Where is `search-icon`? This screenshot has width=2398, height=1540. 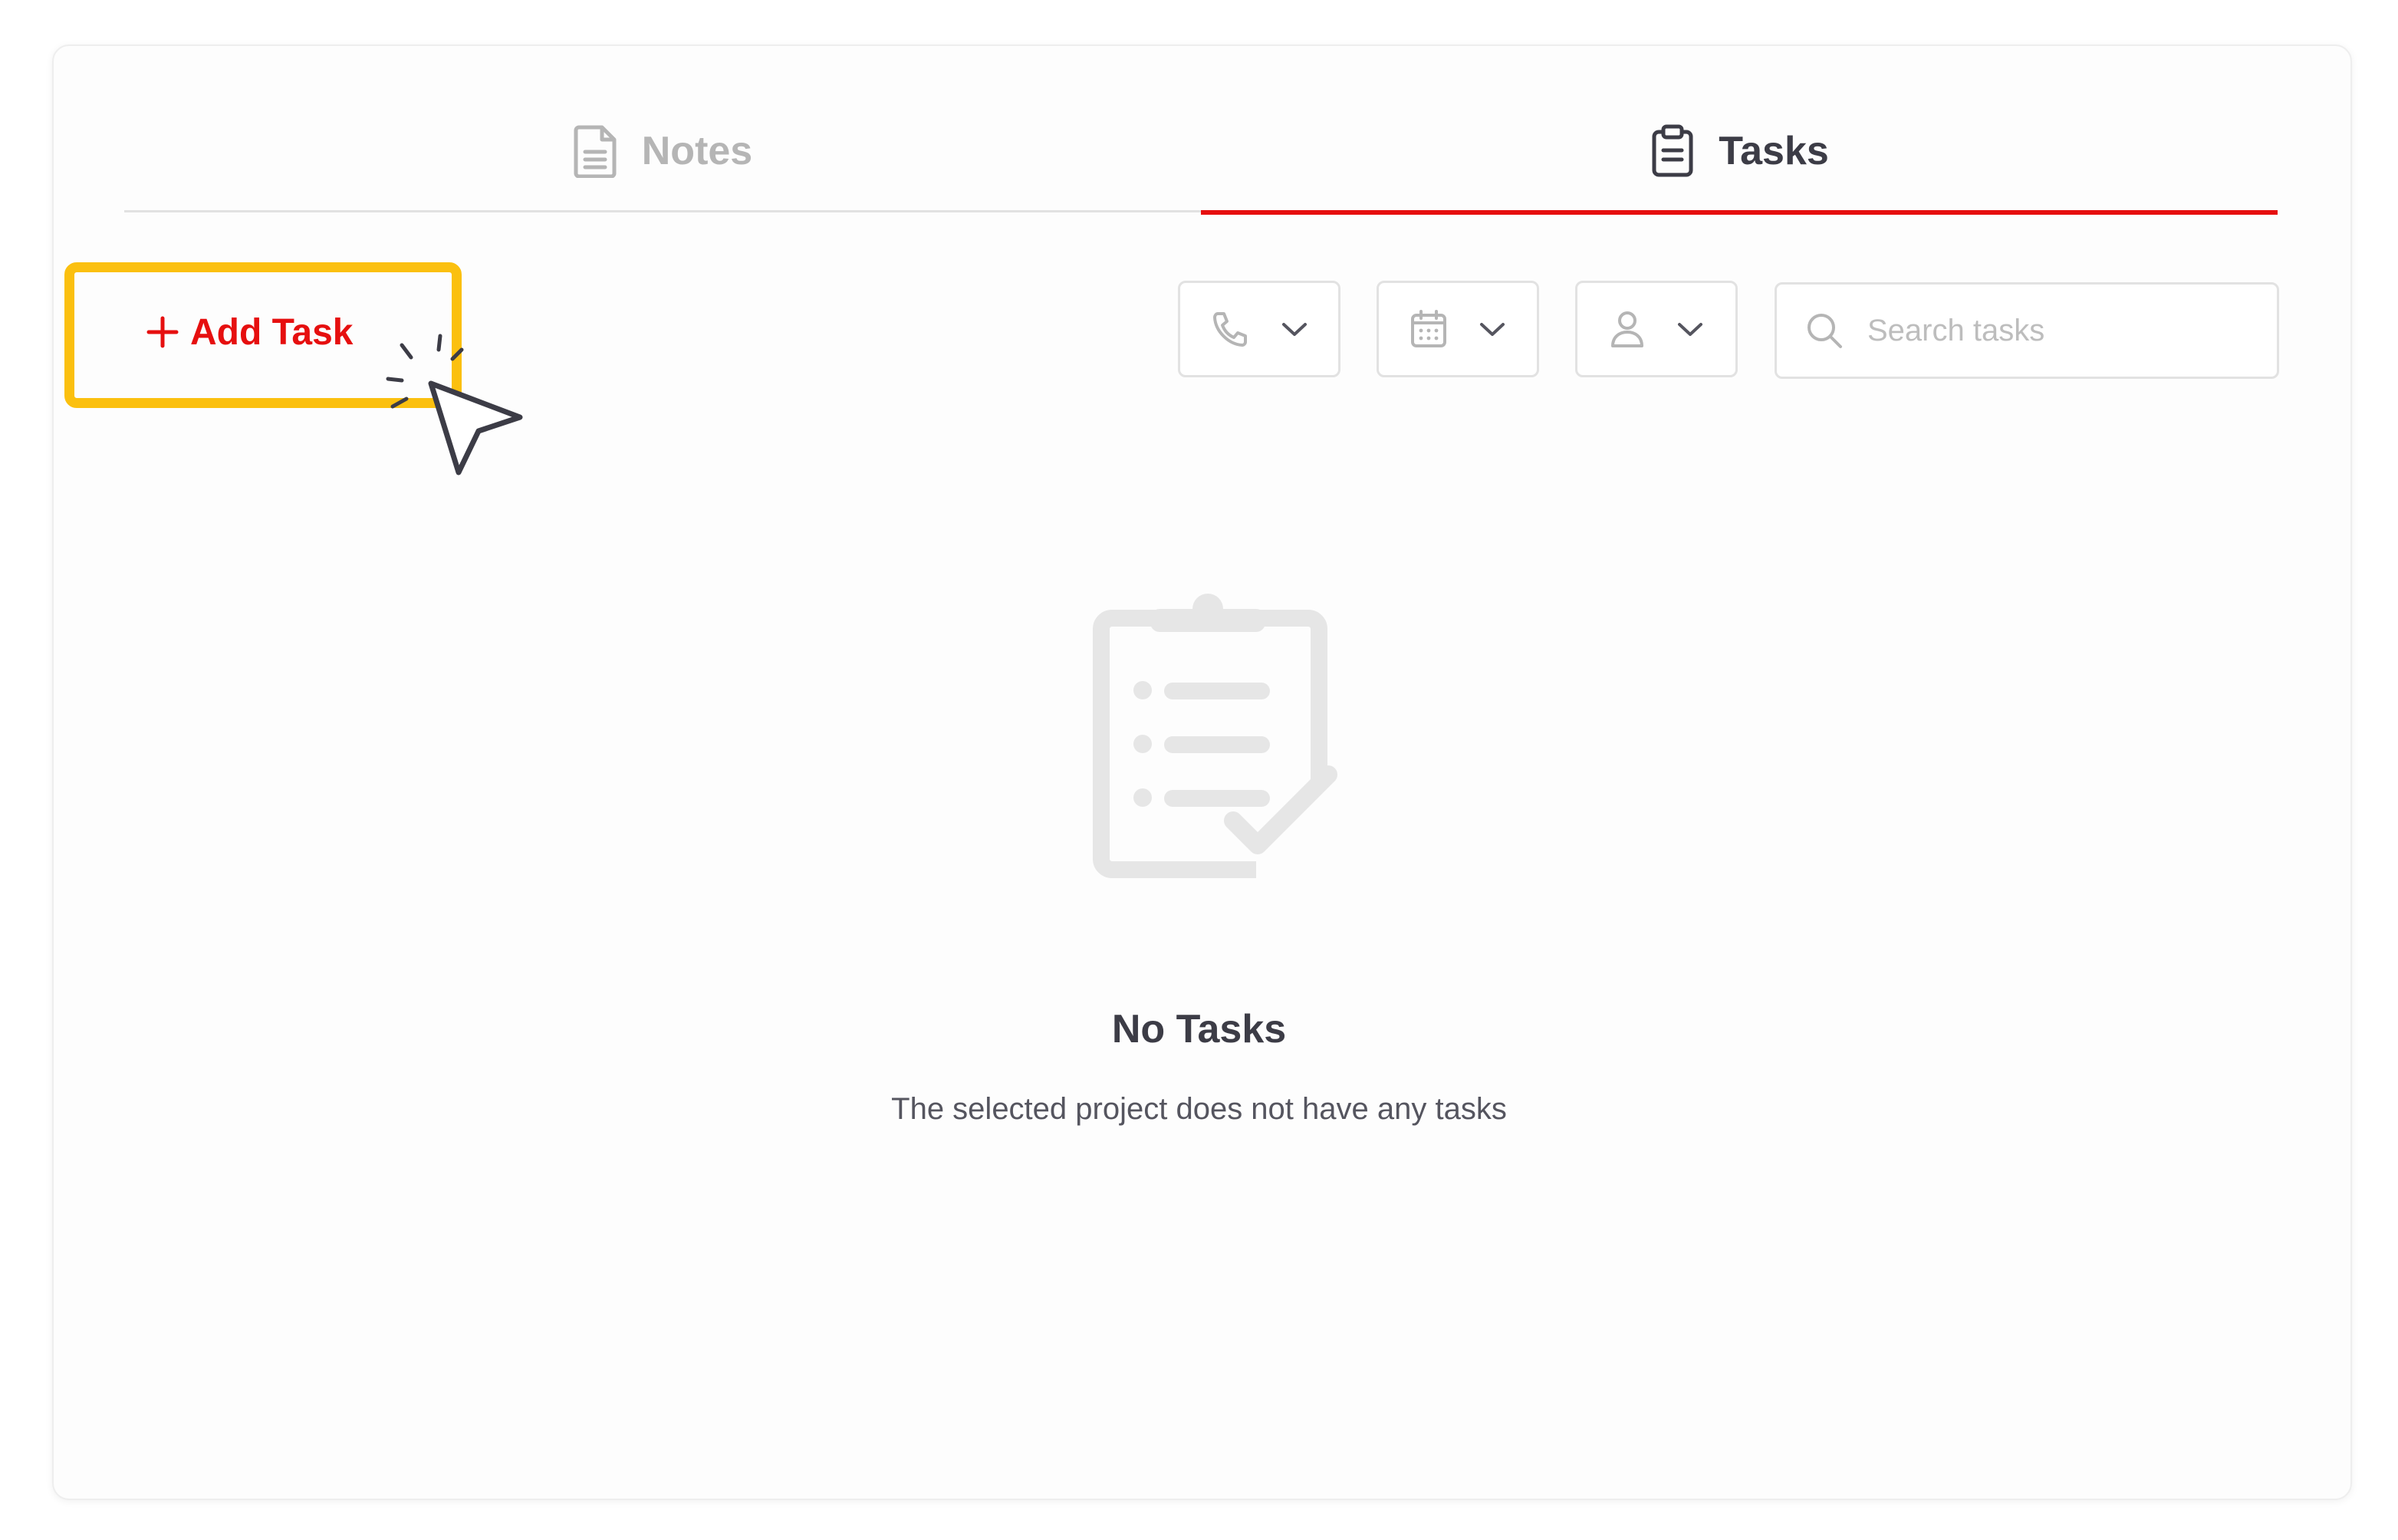 search-icon is located at coordinates (1825, 331).